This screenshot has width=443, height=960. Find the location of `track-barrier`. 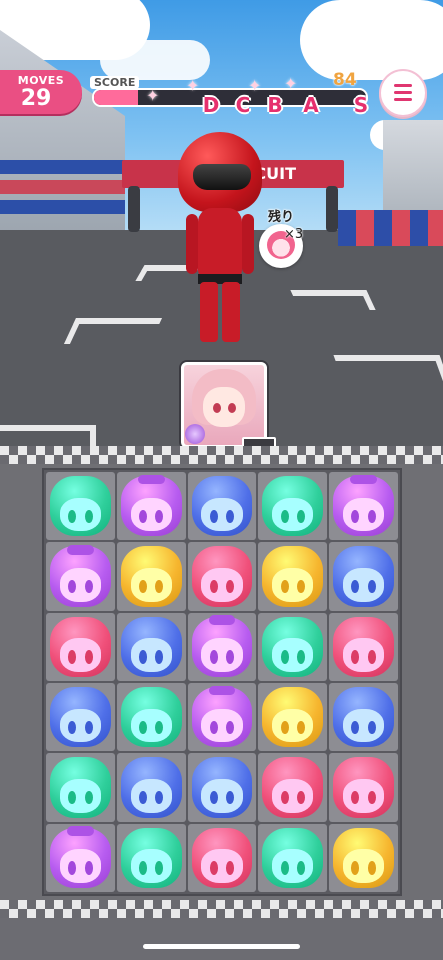

track-barrier is located at coordinates (390, 228).